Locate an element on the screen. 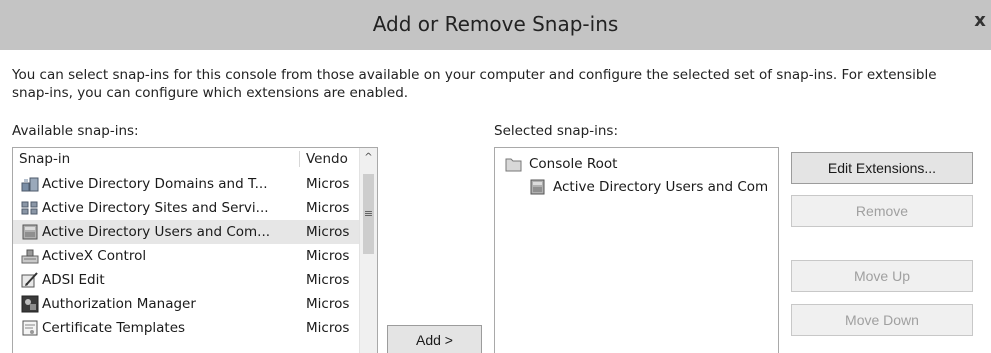 The height and width of the screenshot is (353, 991). title-bar: Add or Remove Snap-ins x is located at coordinates (495, 25).